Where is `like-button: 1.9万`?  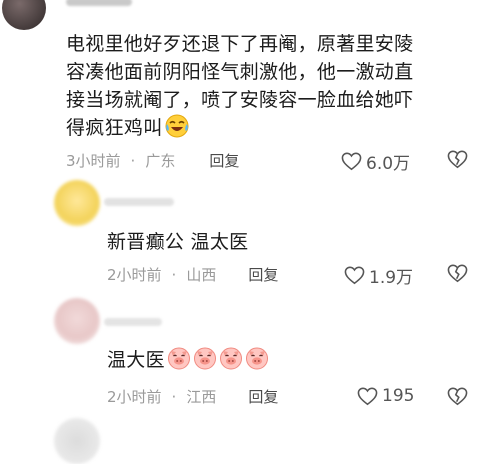 like-button: 1.9万 is located at coordinates (378, 275).